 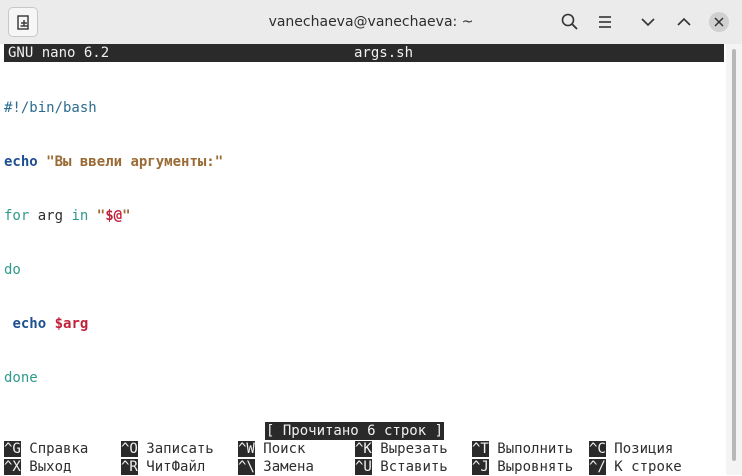 What do you see at coordinates (12, 270) in the screenshot?
I see `keyword-do: do` at bounding box center [12, 270].